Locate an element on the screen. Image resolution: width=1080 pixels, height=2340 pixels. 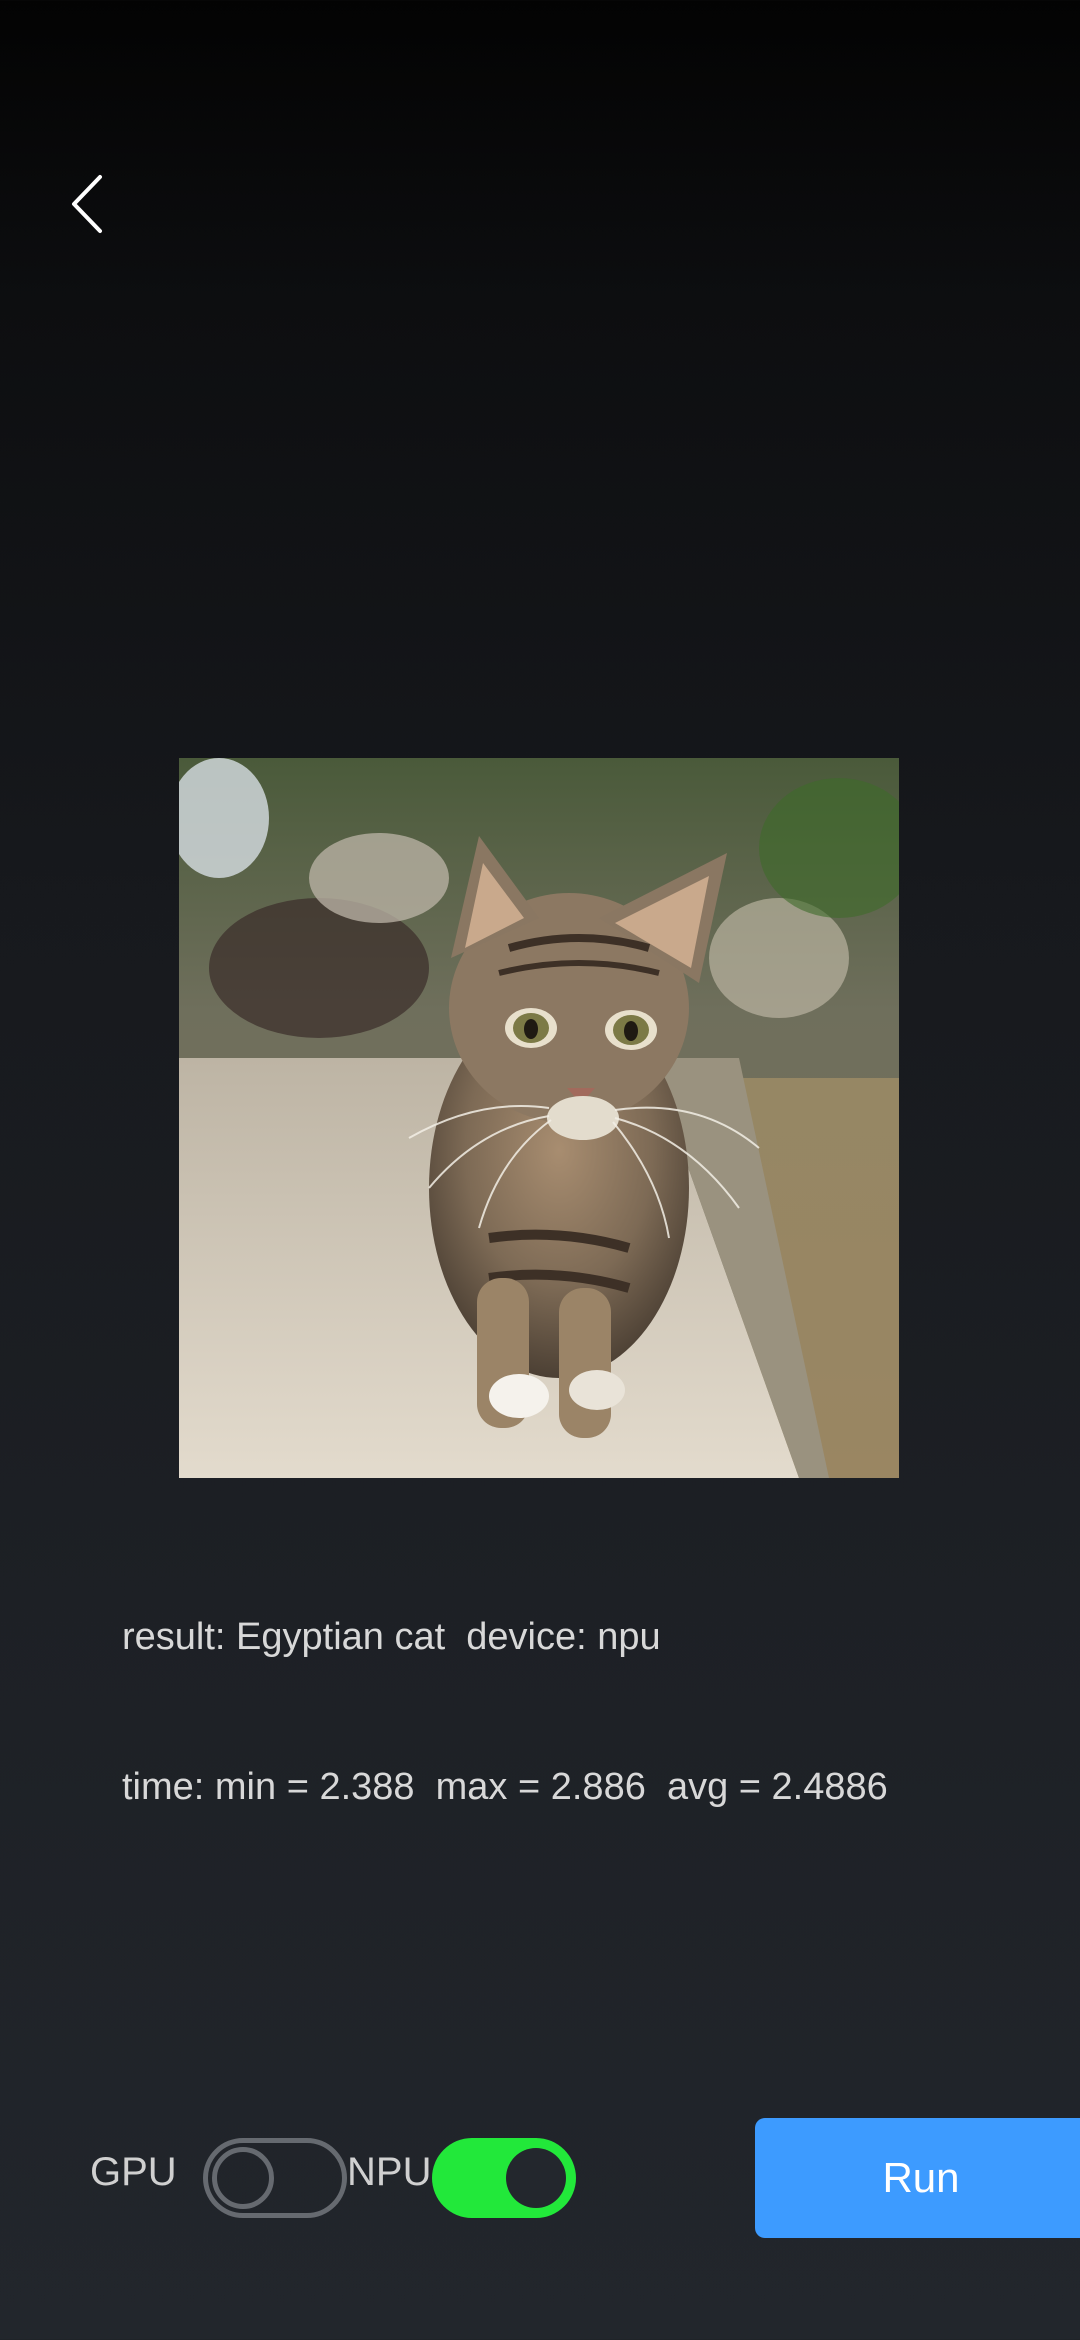
gpu-toggle-knob is located at coordinates (243, 2178).